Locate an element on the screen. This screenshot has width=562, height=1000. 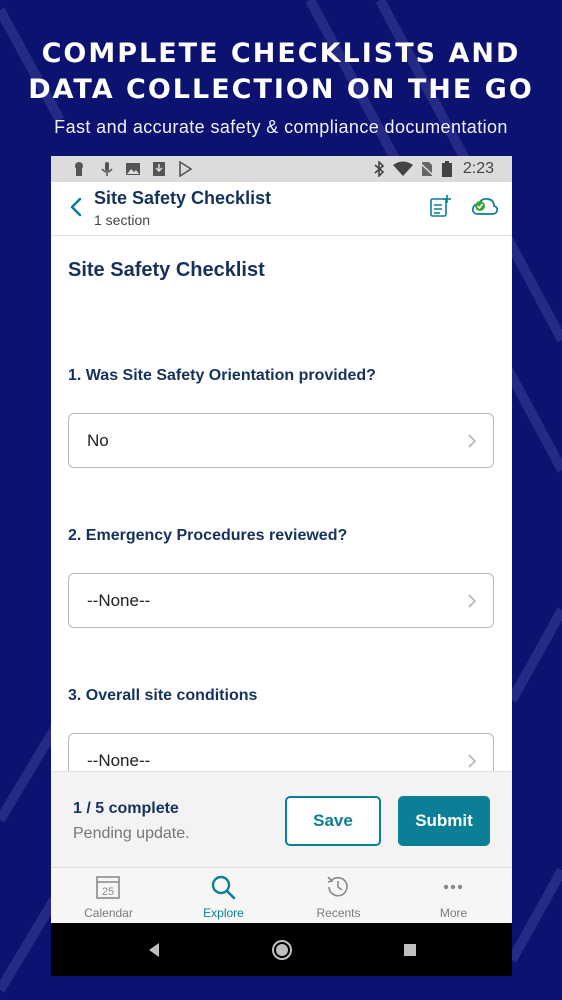
nav-overview-icon is located at coordinates (410, 950).